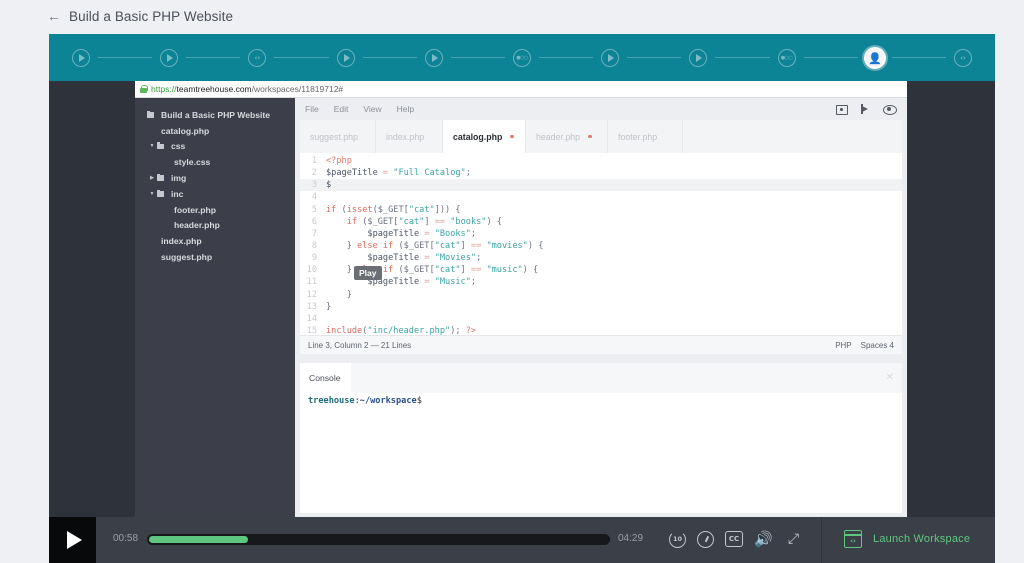 The height and width of the screenshot is (563, 1024). I want to click on tree-item-label: suggest.php, so click(187, 257).